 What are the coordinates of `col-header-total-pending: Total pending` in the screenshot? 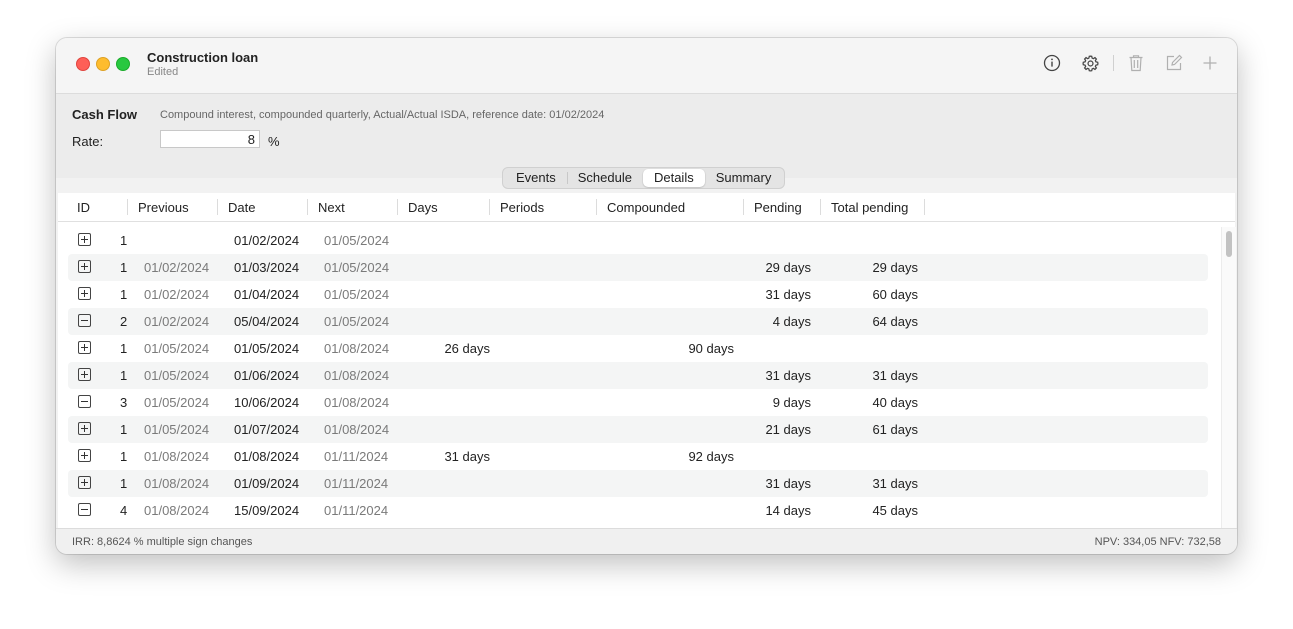 It's located at (869, 207).